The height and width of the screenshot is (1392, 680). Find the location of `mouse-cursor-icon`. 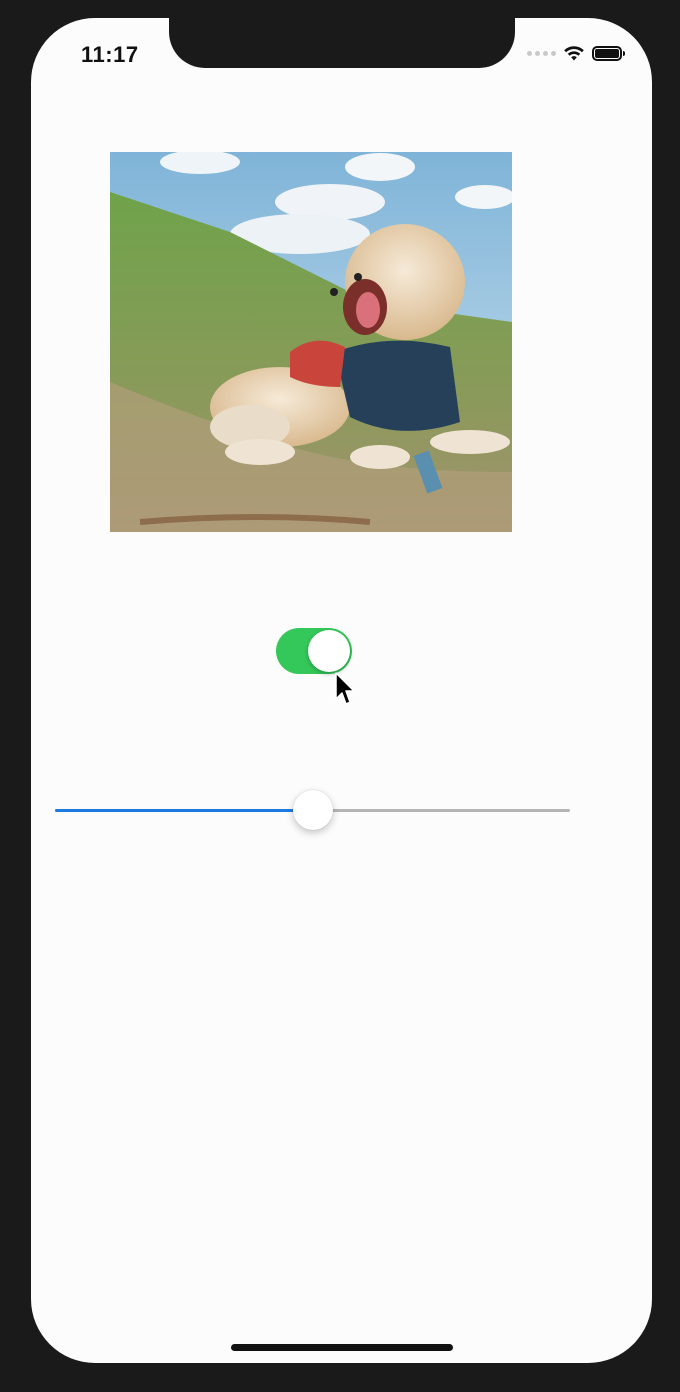

mouse-cursor-icon is located at coordinates (345, 688).